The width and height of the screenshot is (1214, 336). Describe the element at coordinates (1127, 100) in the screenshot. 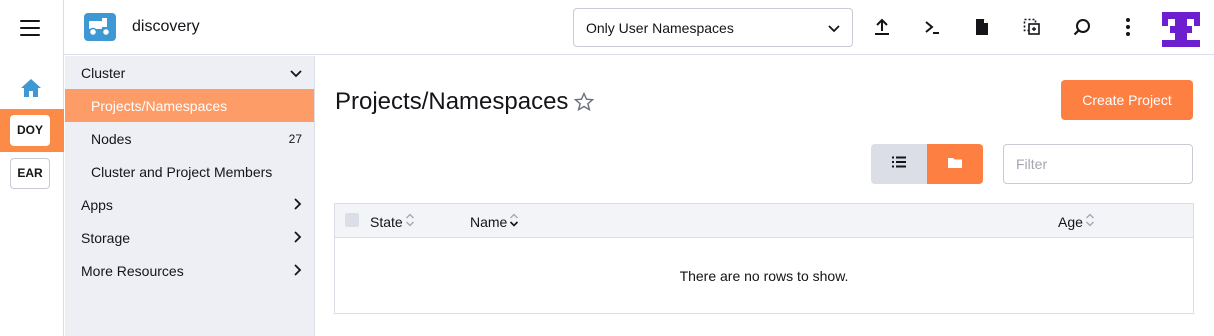

I see `create-project-button: Create Project` at that location.